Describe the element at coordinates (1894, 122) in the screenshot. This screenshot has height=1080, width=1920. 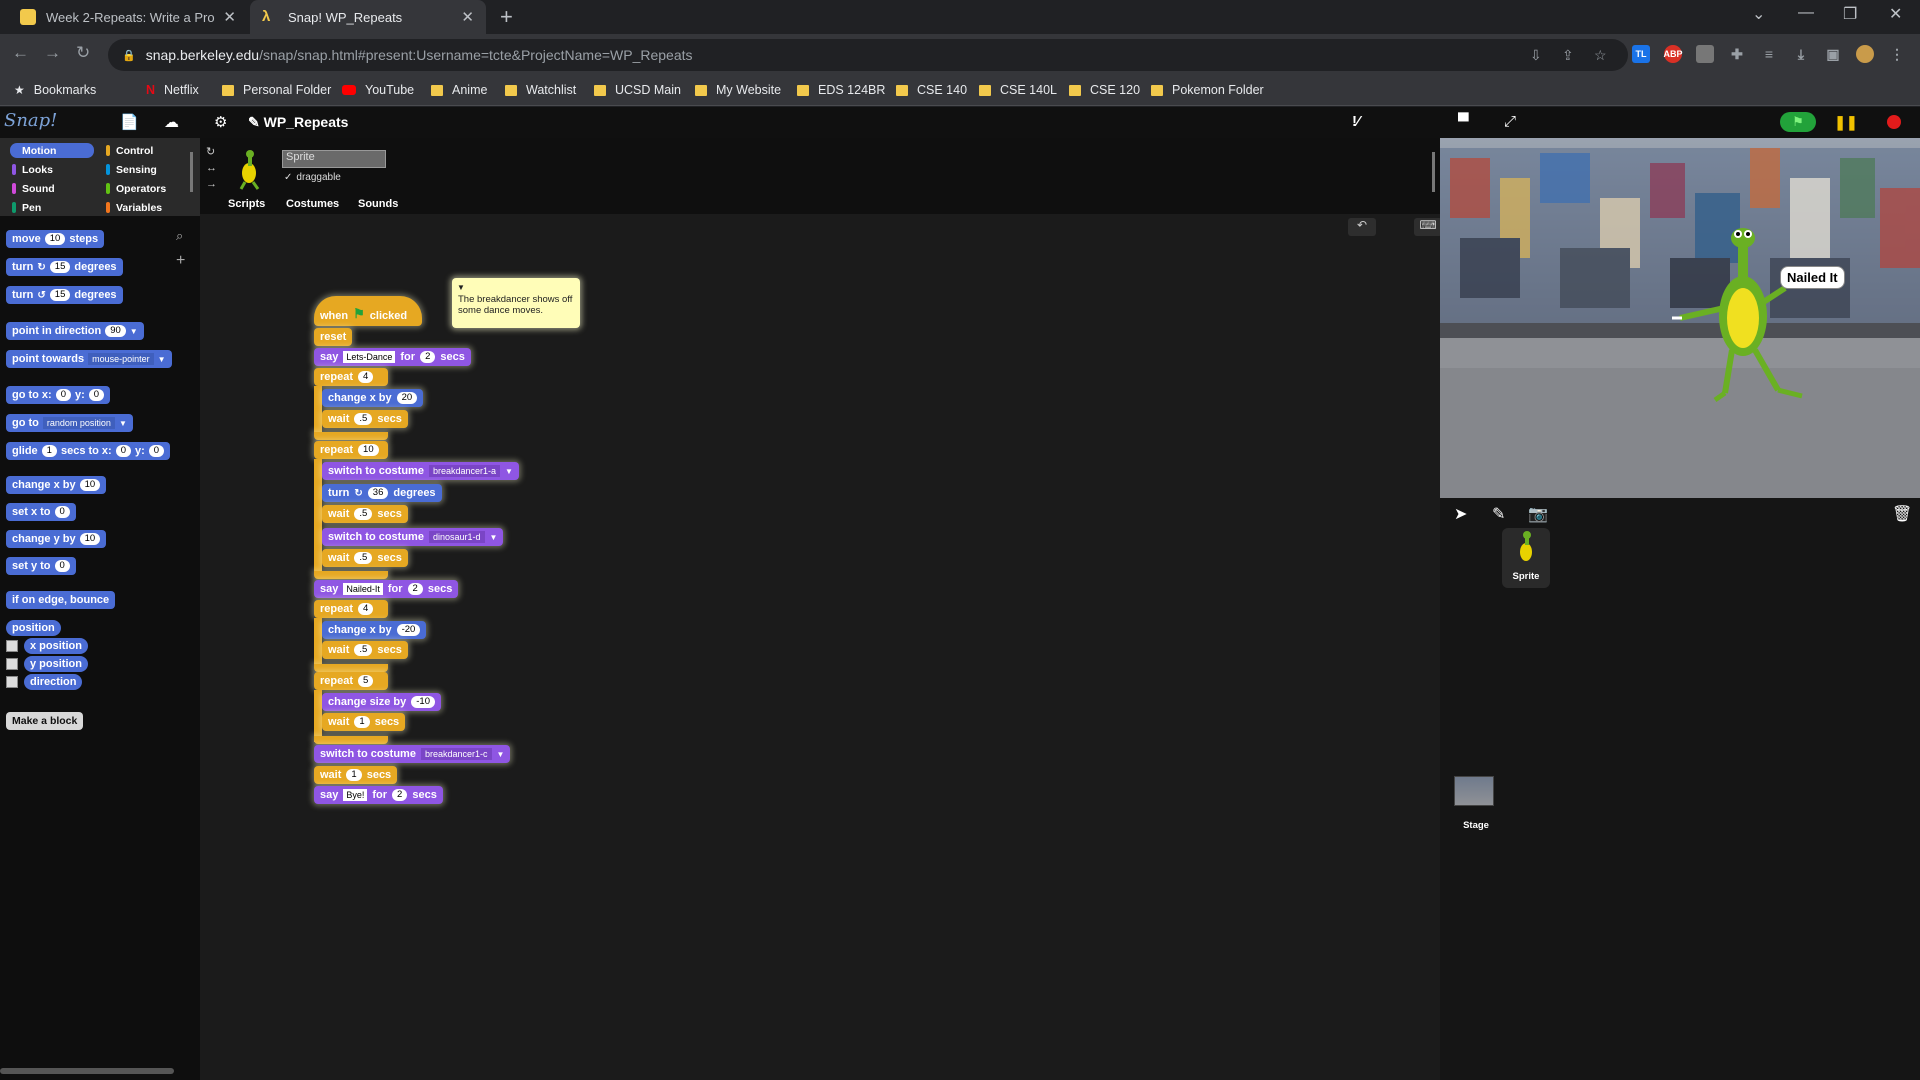
I see `stop-button` at that location.